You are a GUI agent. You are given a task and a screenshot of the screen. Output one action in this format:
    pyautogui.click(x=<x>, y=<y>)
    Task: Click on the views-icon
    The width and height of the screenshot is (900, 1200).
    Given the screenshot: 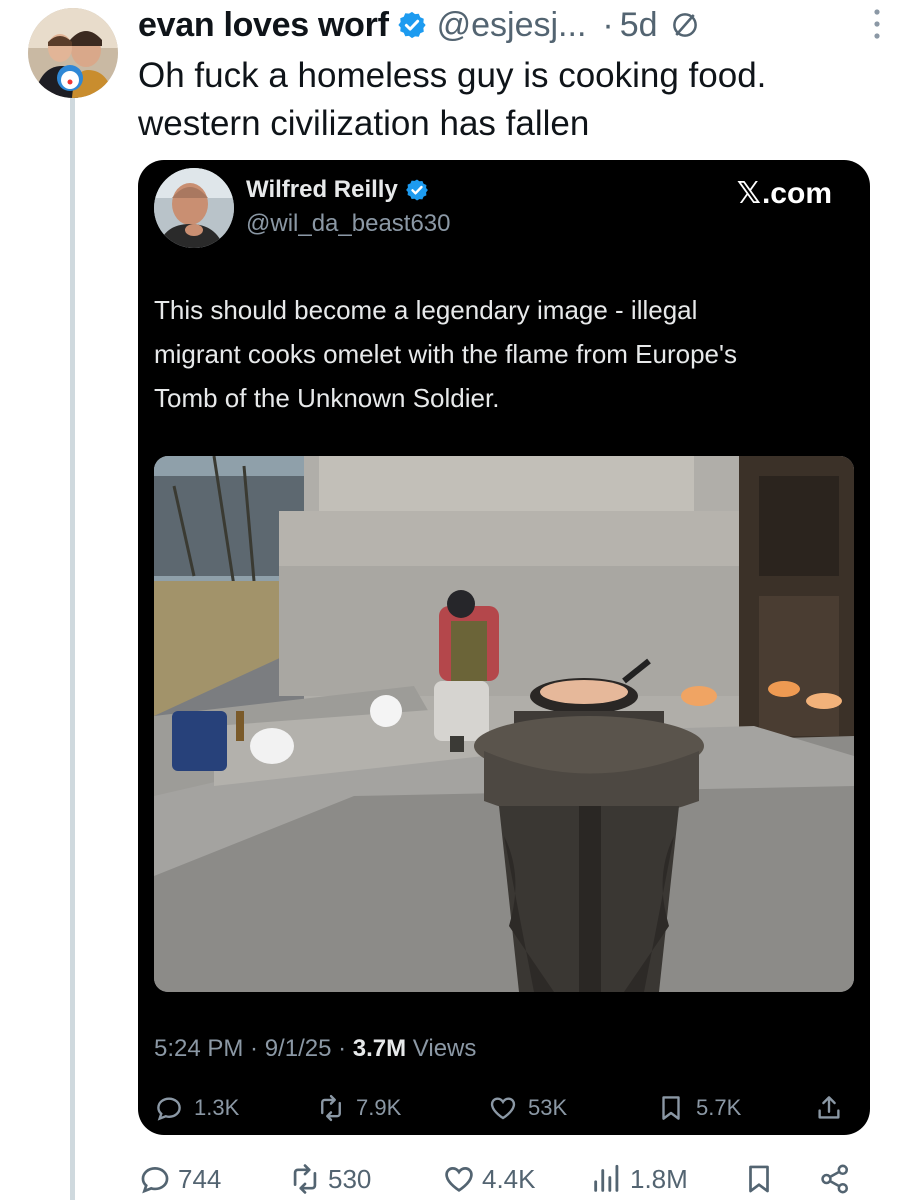 What is the action you would take?
    pyautogui.click(x=606, y=1178)
    